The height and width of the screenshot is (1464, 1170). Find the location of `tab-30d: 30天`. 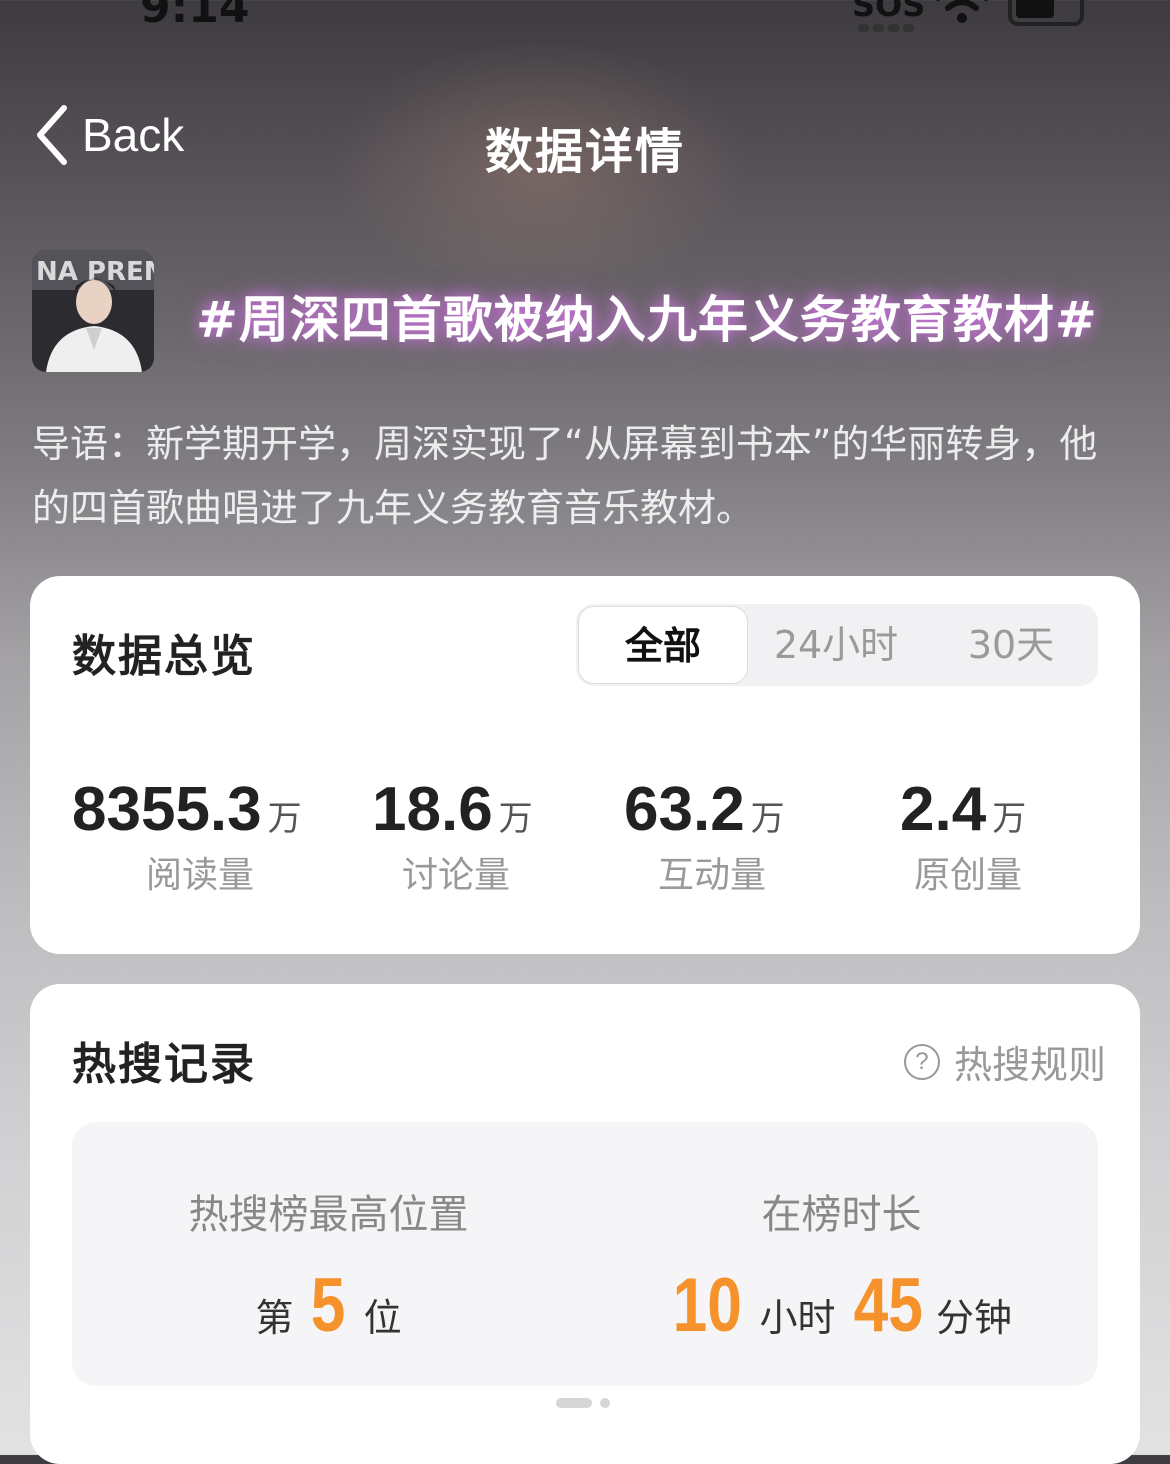

tab-30d: 30天 is located at coordinates (1011, 645).